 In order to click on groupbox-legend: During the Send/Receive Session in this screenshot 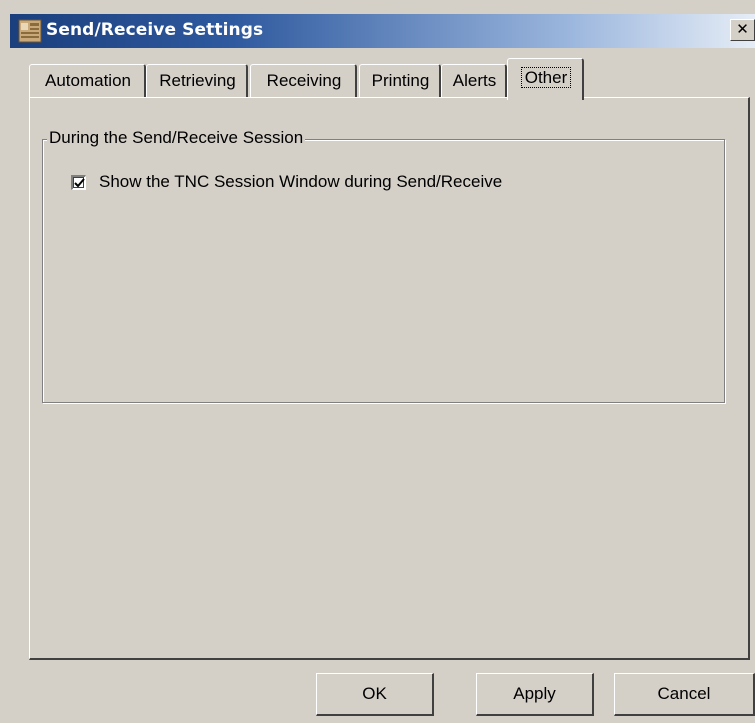, I will do `click(176, 138)`.